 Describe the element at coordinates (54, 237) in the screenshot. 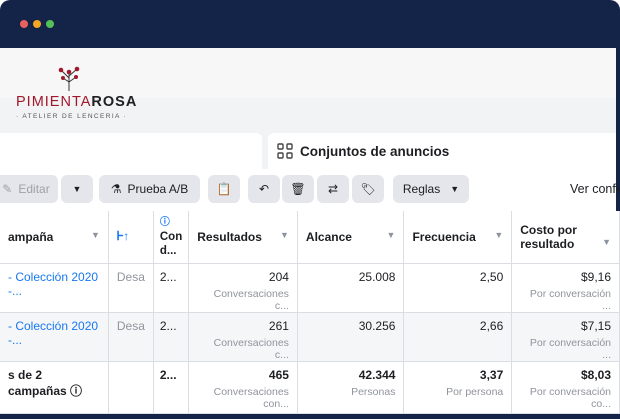

I see `header-campaign: ampaña ▼` at that location.